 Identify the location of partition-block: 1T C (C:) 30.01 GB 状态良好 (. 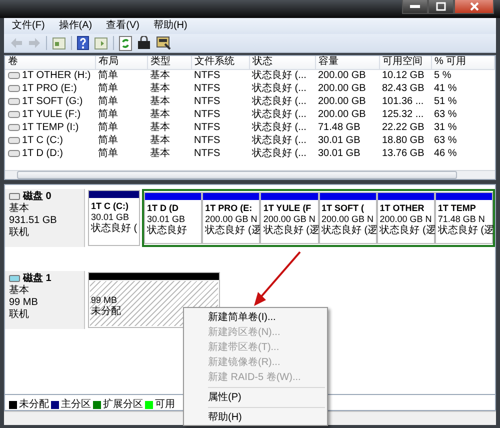
(114, 218).